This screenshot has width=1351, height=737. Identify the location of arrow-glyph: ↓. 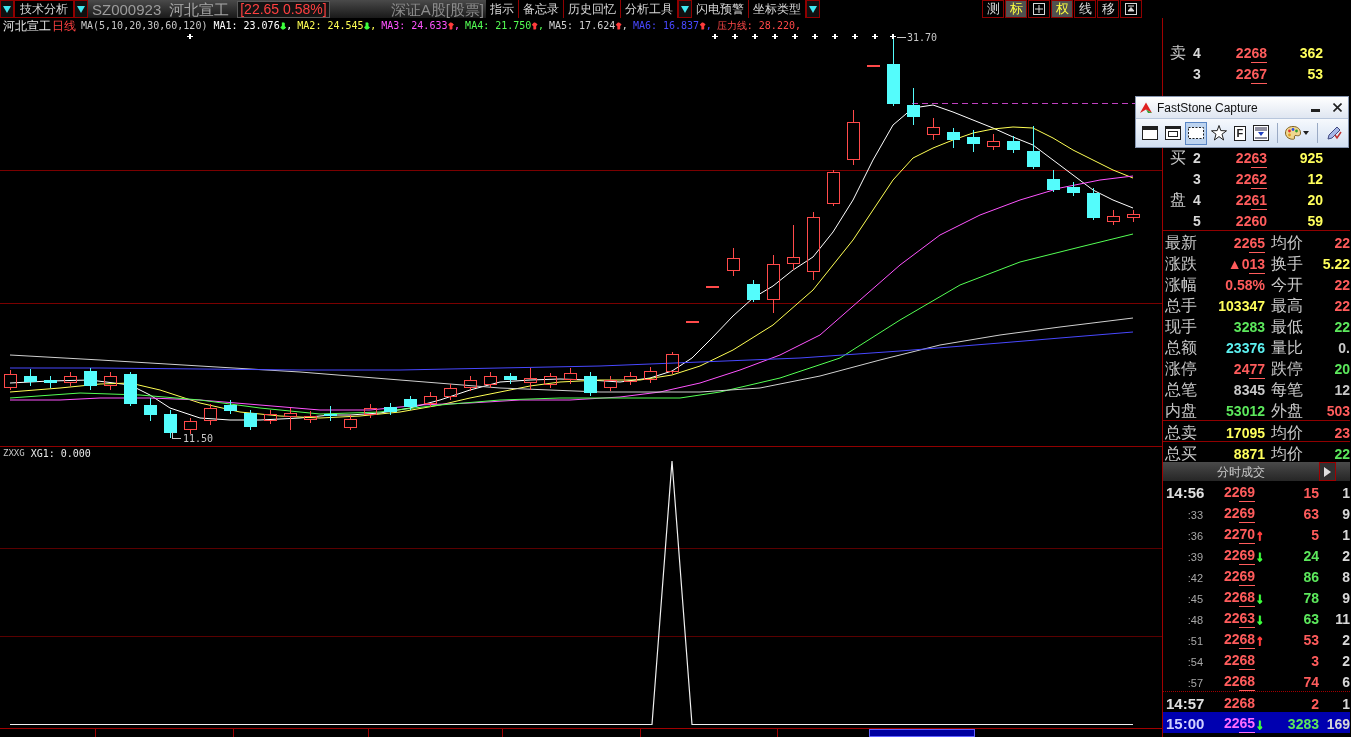
(1260, 556).